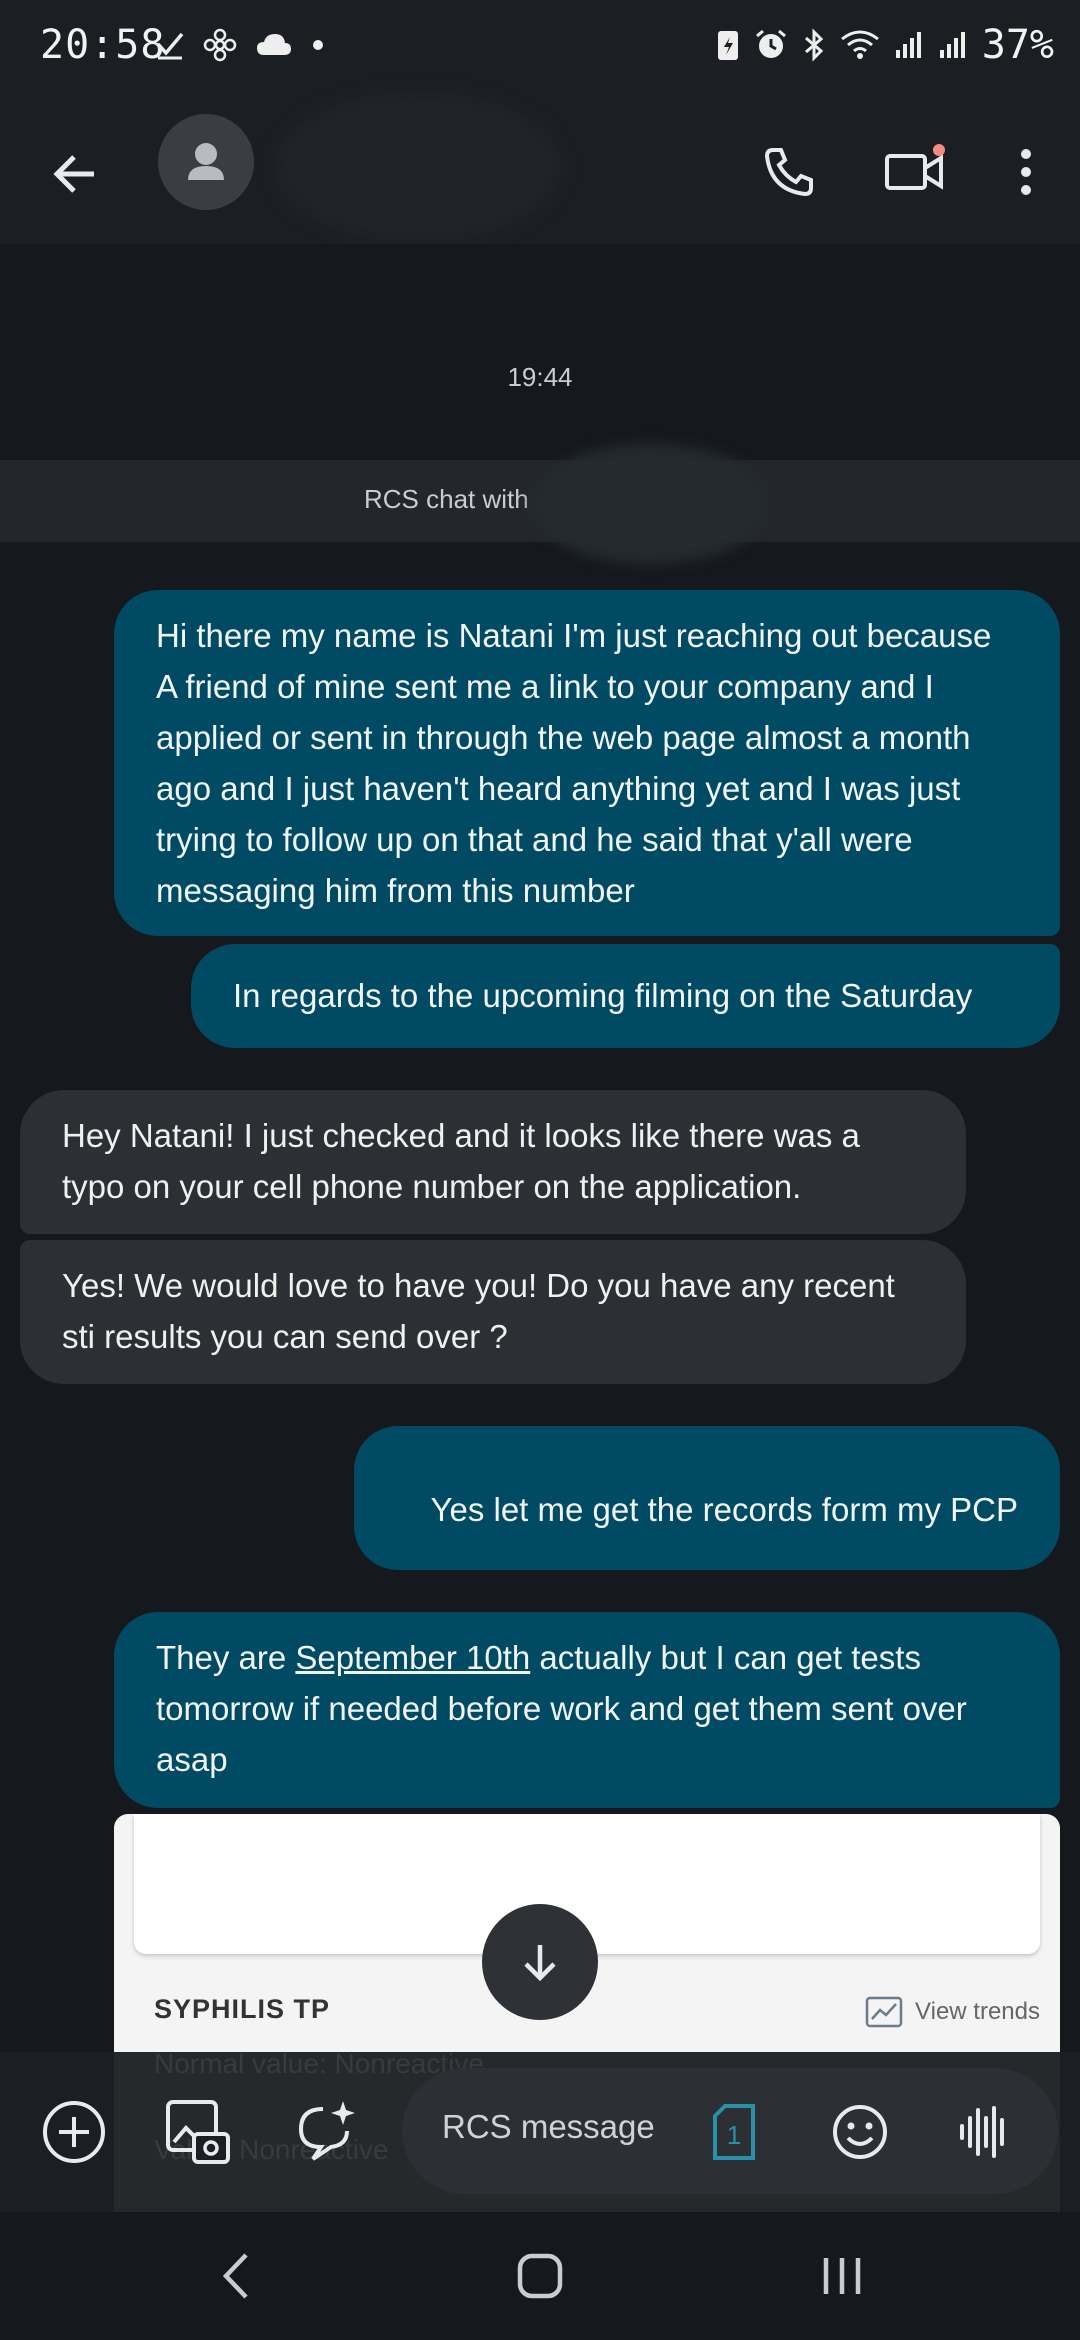  I want to click on battery-percent: 37%, so click(1017, 45).